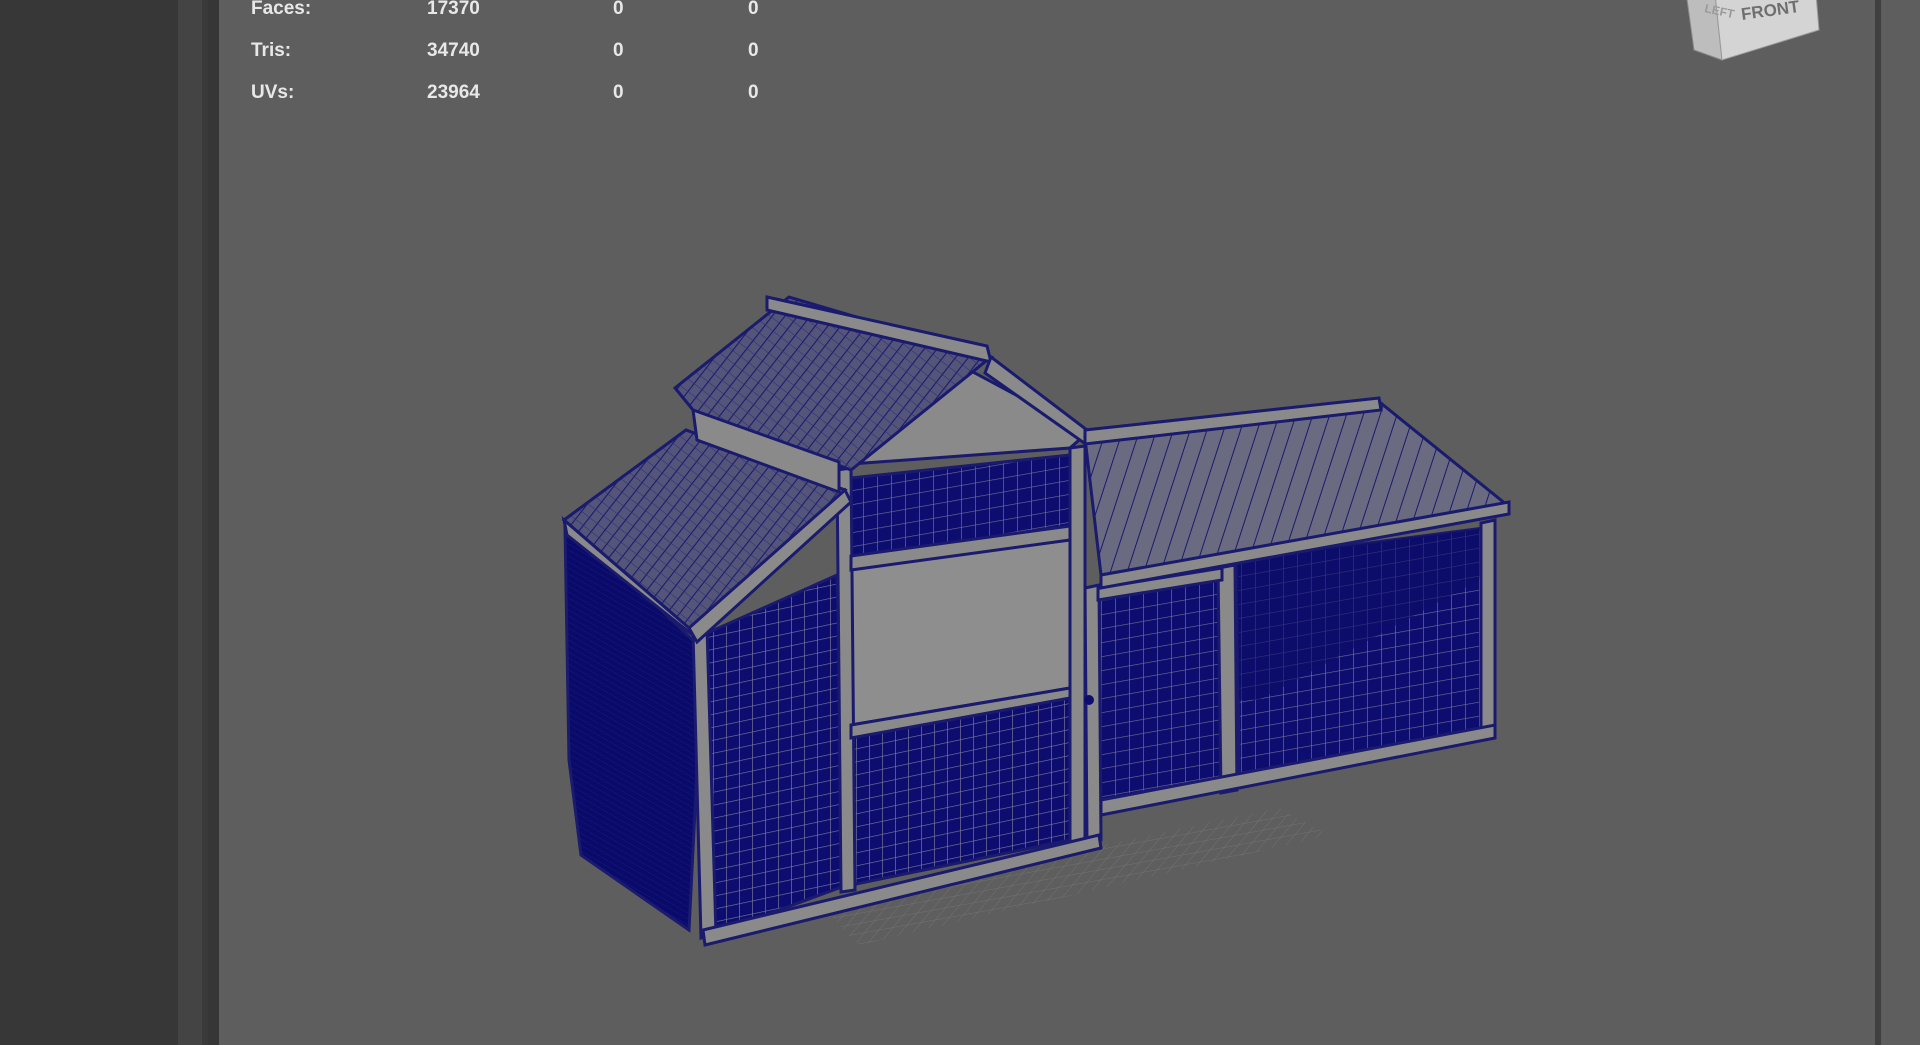 The width and height of the screenshot is (1920, 1045). Describe the element at coordinates (89, 522) in the screenshot. I see `left-panel` at that location.